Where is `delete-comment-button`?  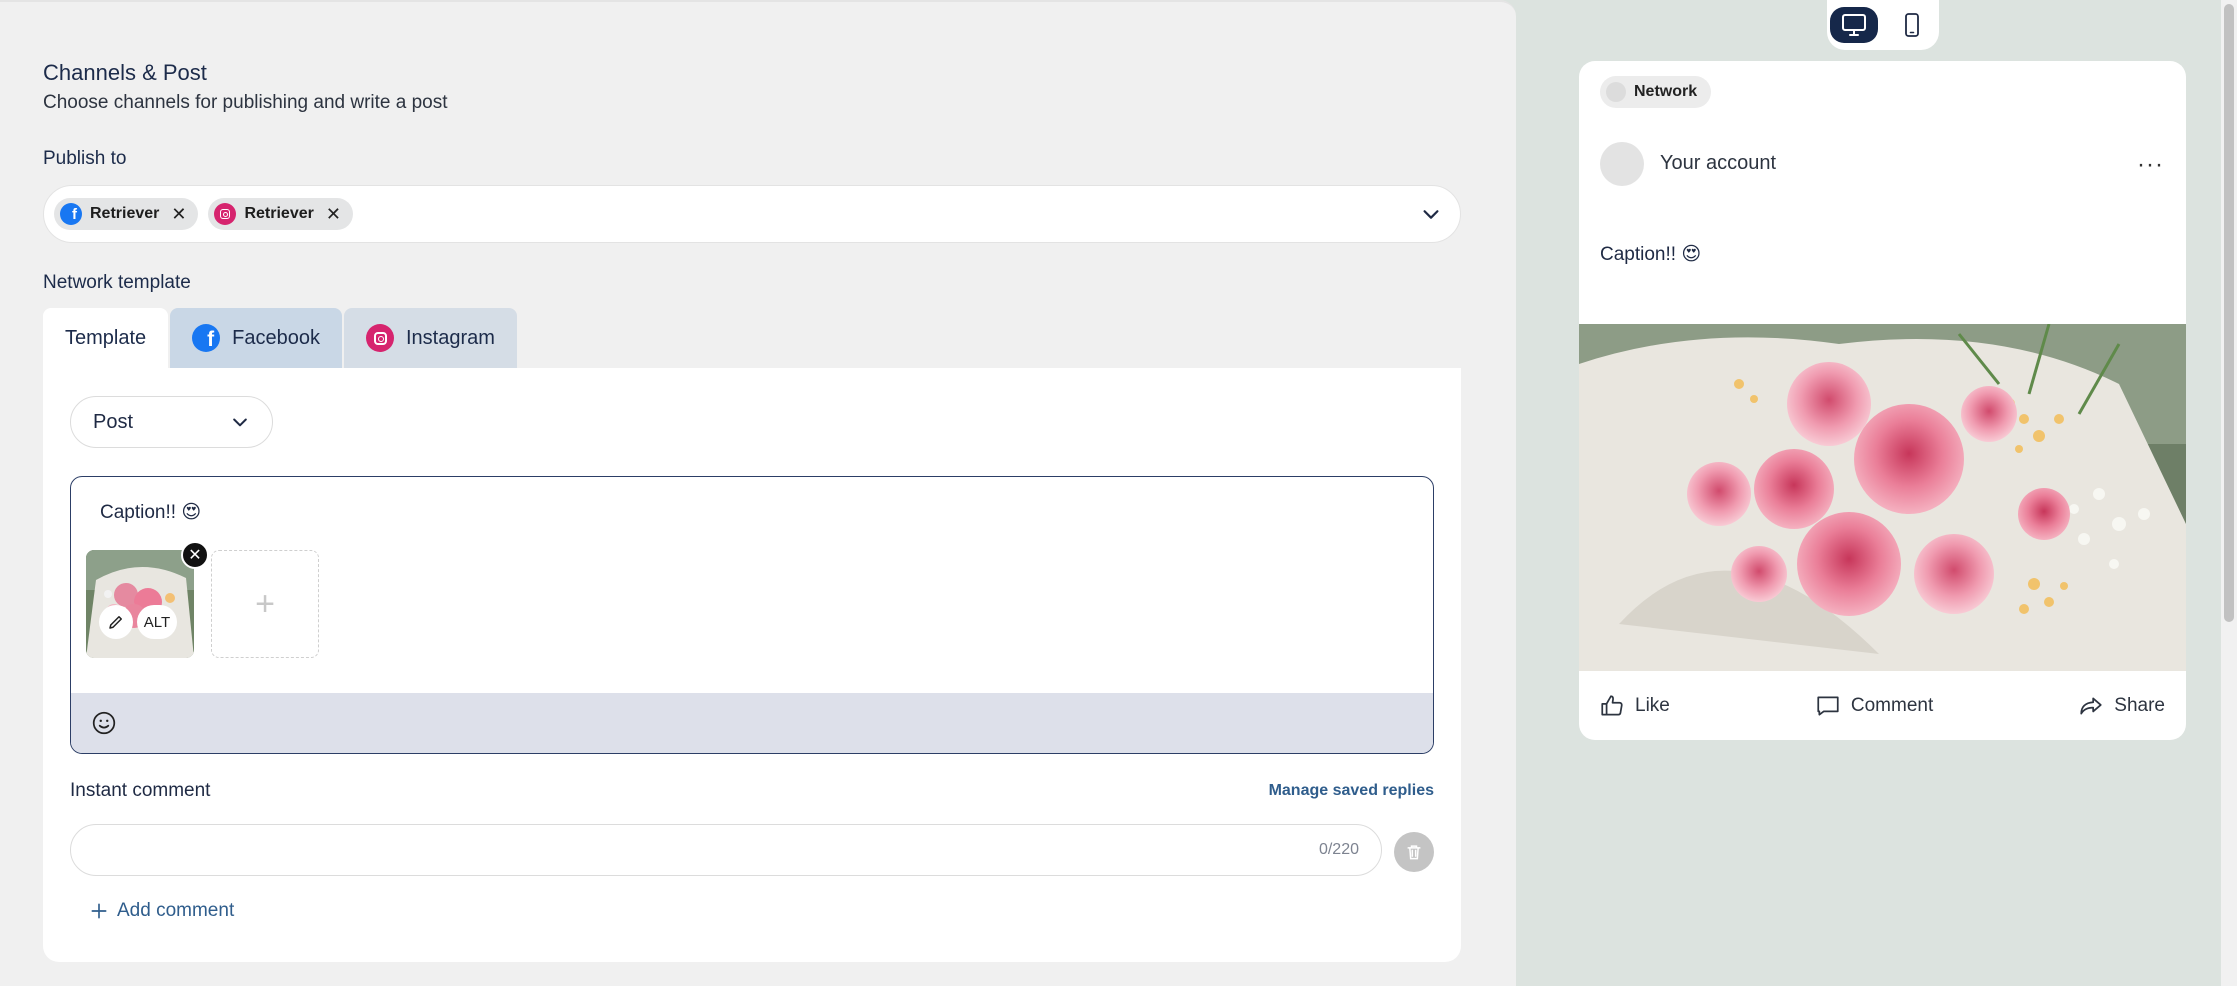 delete-comment-button is located at coordinates (1414, 852).